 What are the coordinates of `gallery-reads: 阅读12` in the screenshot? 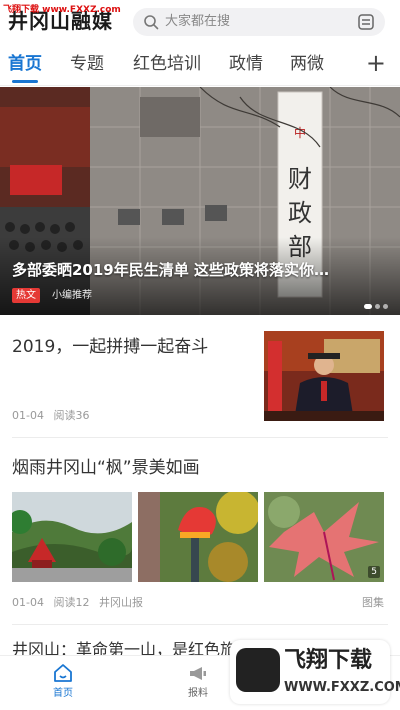 It's located at (71, 602).